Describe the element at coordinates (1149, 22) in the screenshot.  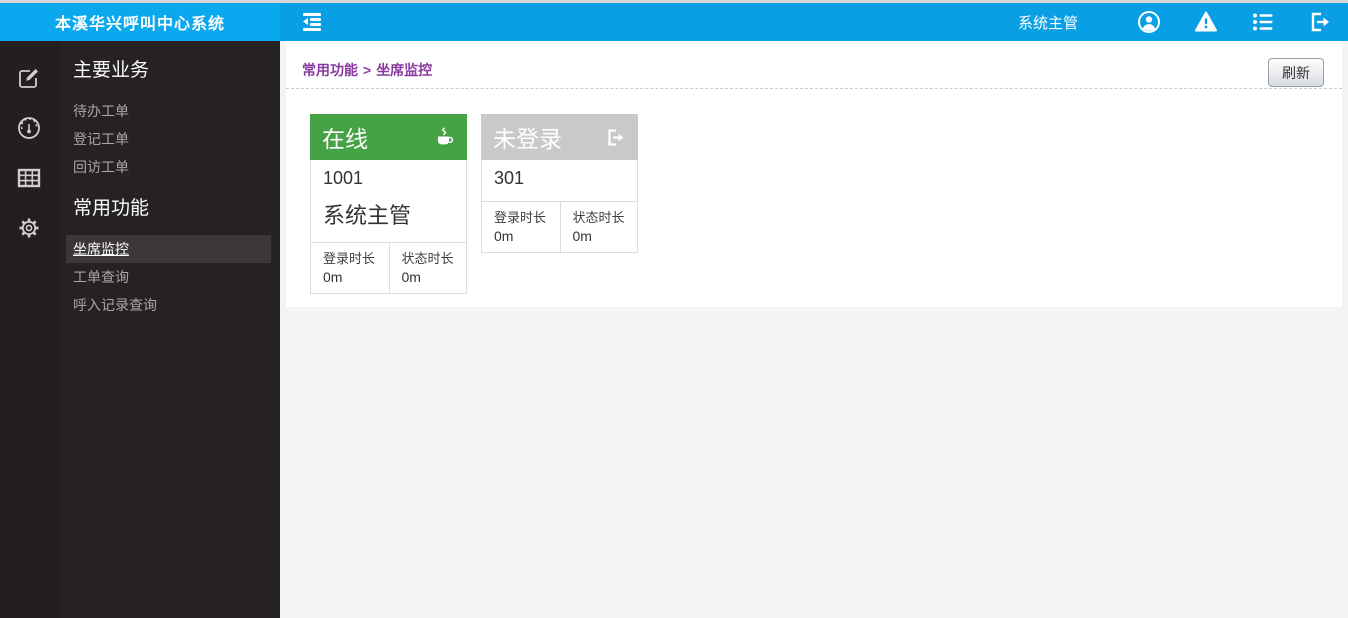
I see `user-circle-icon` at that location.